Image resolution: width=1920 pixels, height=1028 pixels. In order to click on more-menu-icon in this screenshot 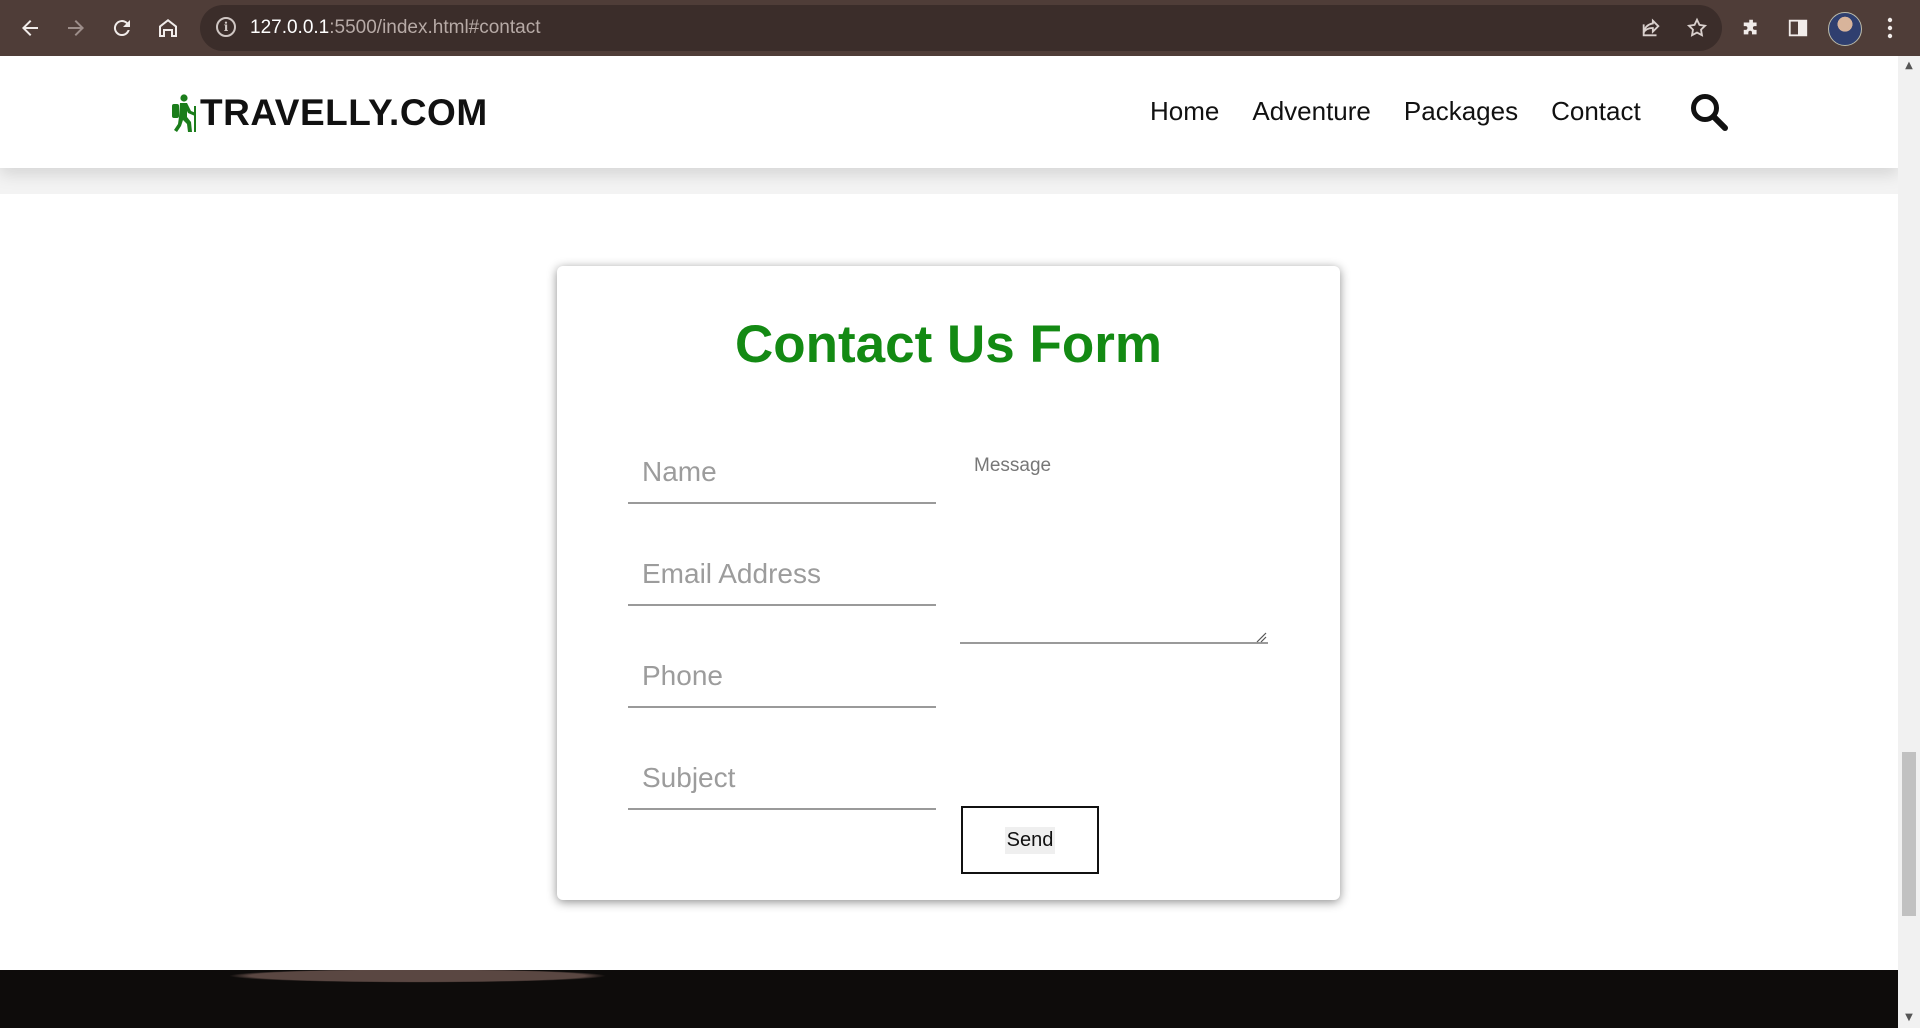, I will do `click(1890, 28)`.